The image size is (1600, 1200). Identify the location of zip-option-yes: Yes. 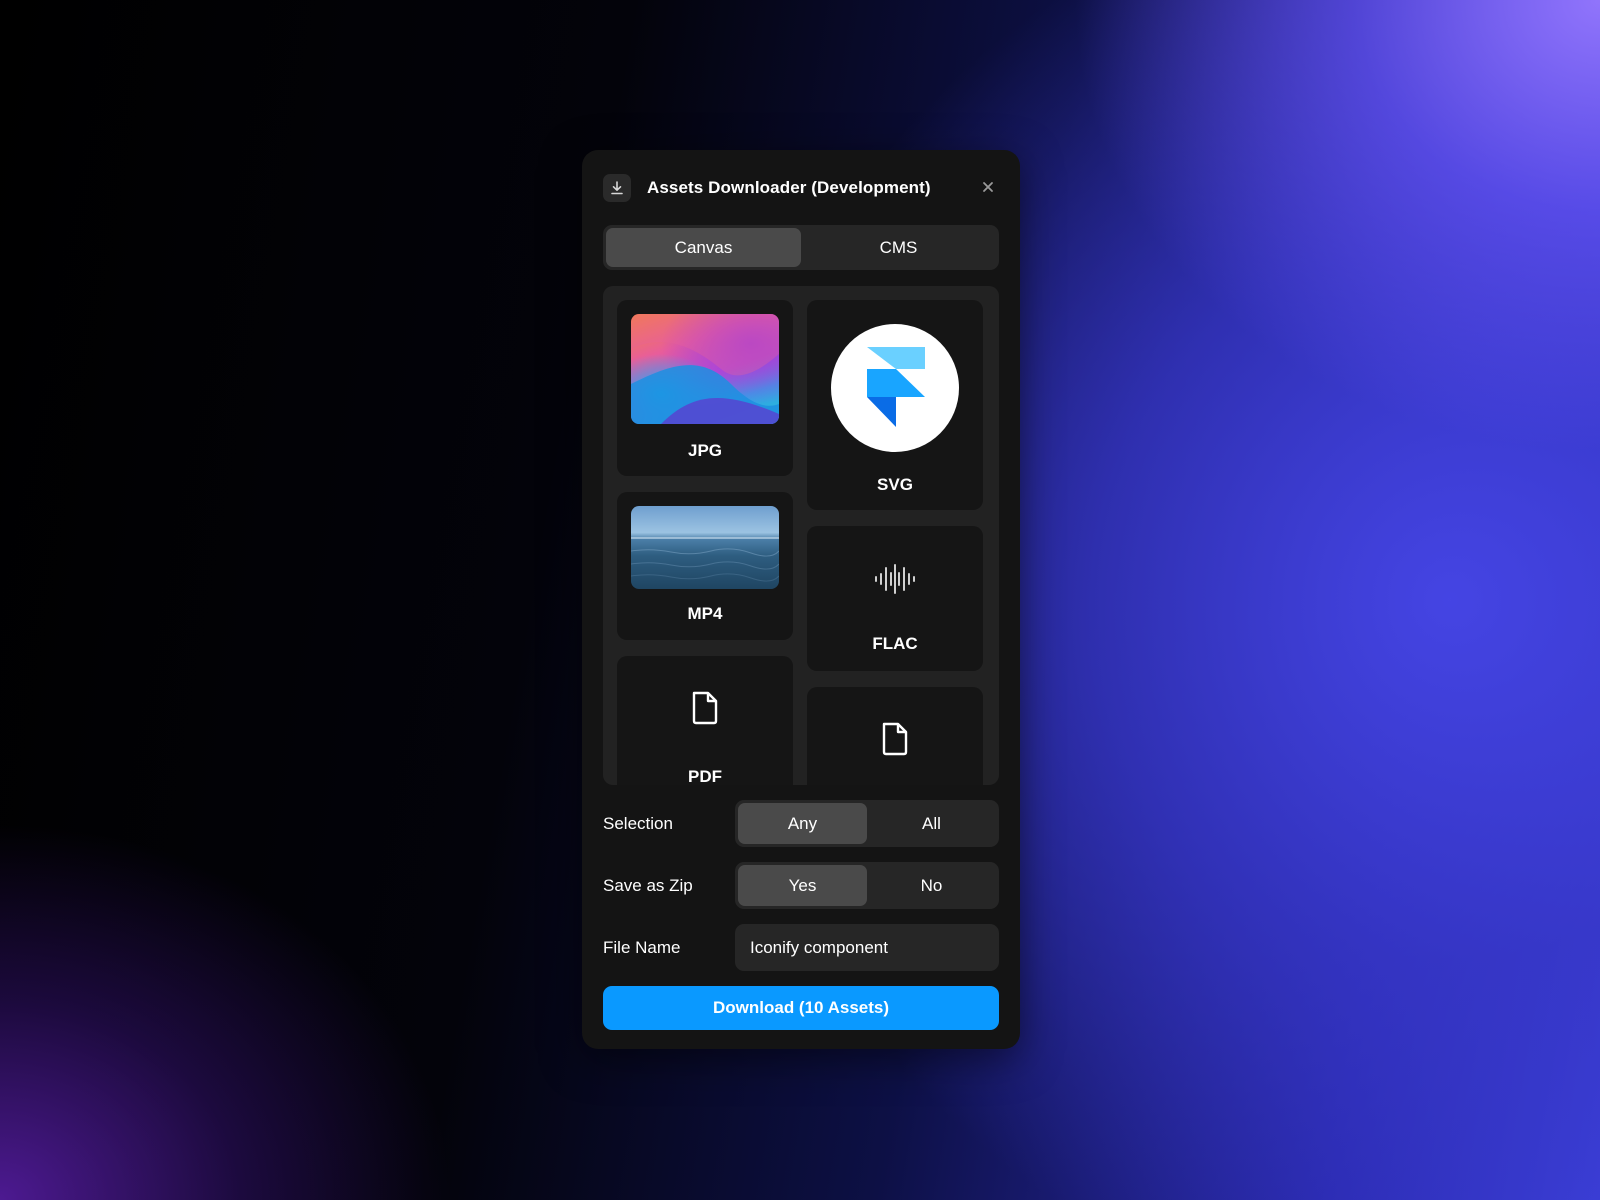
(802, 885).